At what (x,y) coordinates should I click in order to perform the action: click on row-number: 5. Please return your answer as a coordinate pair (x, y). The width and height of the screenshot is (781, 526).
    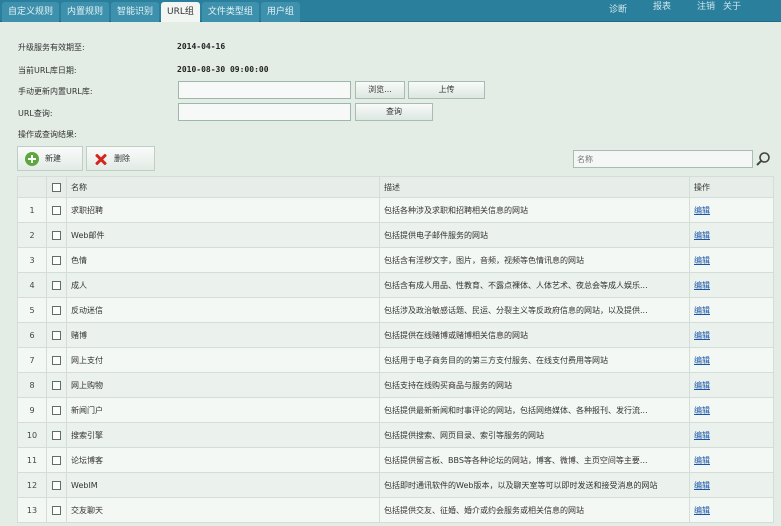
    Looking at the image, I should click on (32, 310).